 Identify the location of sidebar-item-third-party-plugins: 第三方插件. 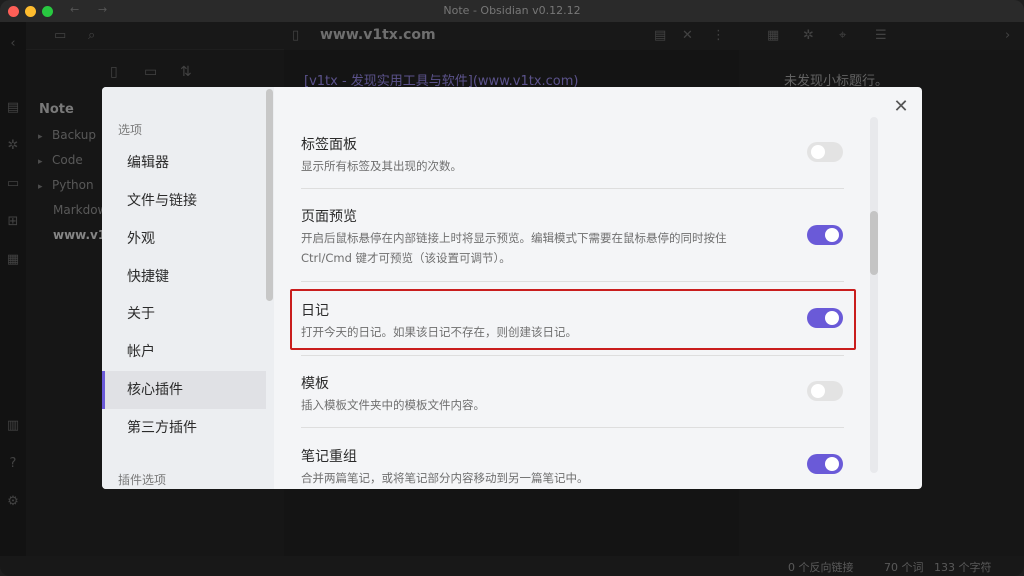
(184, 428).